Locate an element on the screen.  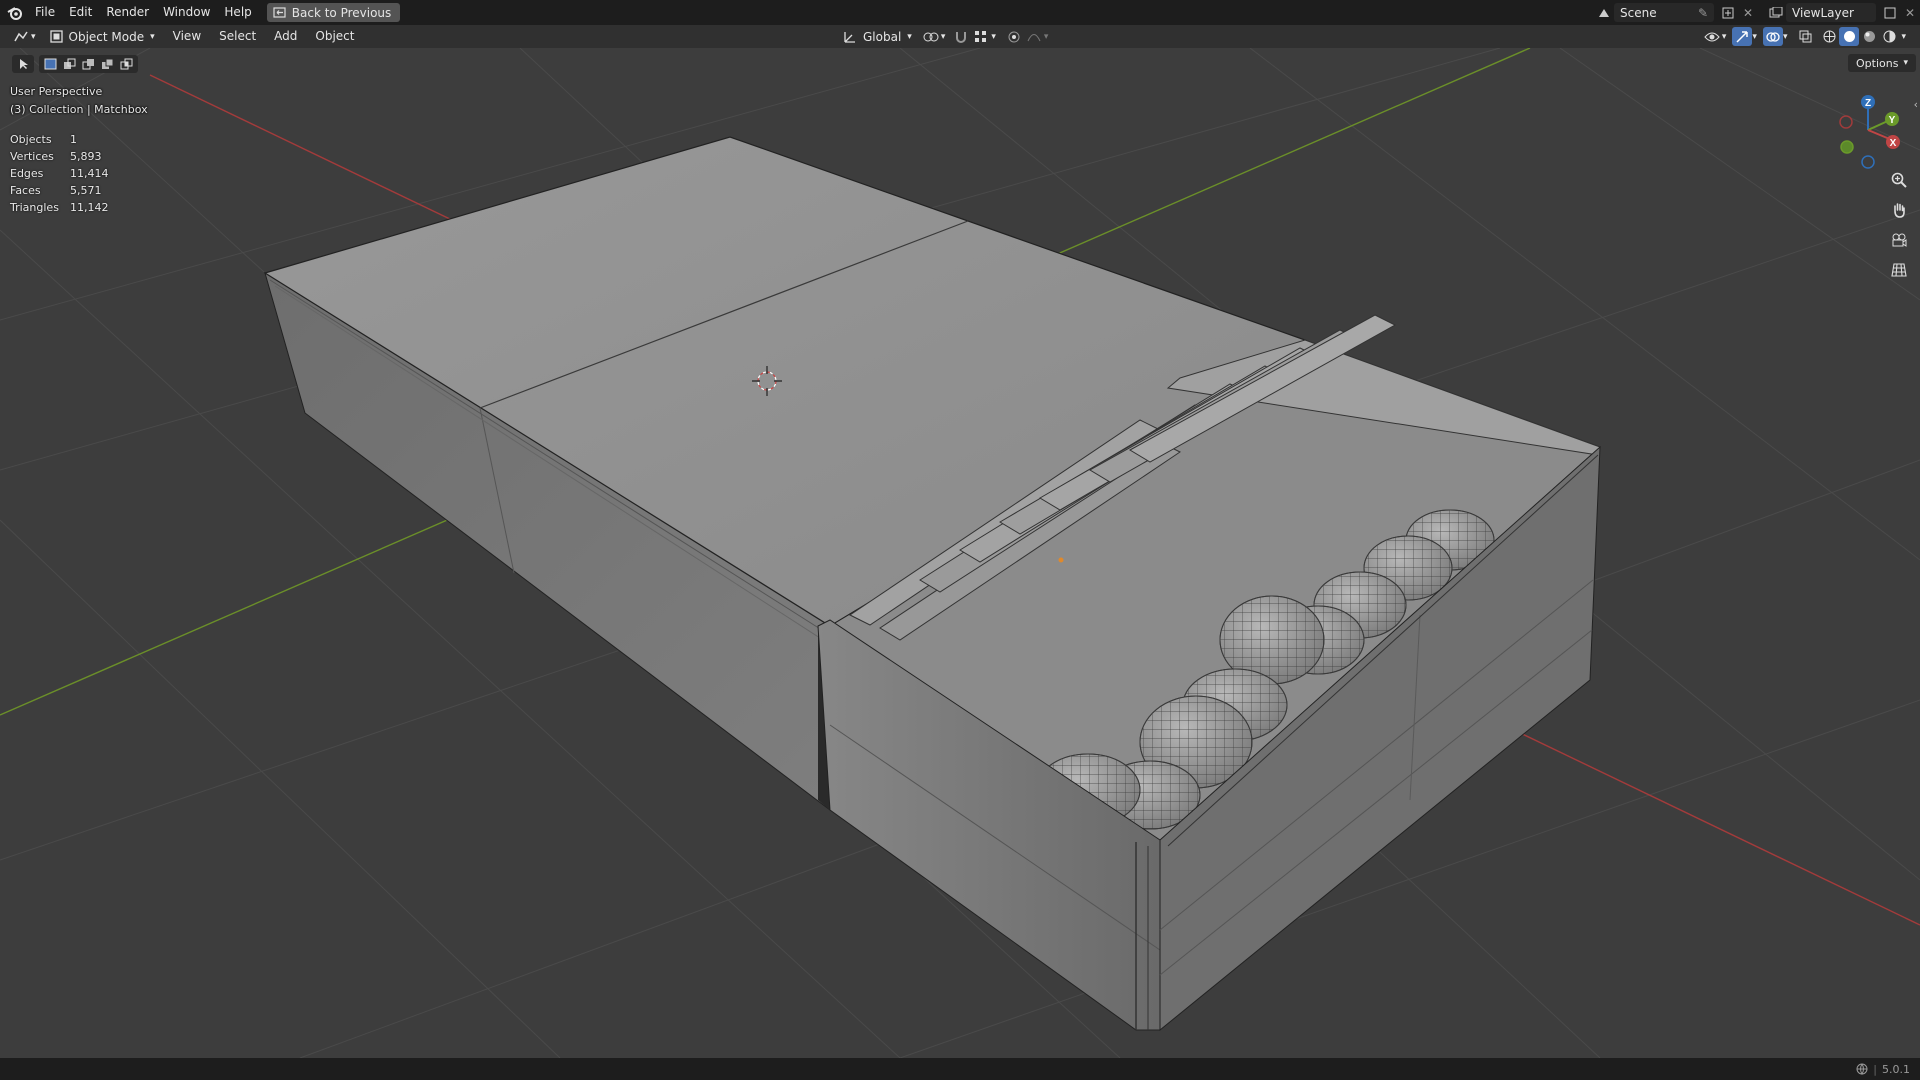
globe-icon is located at coordinates (1862, 1069).